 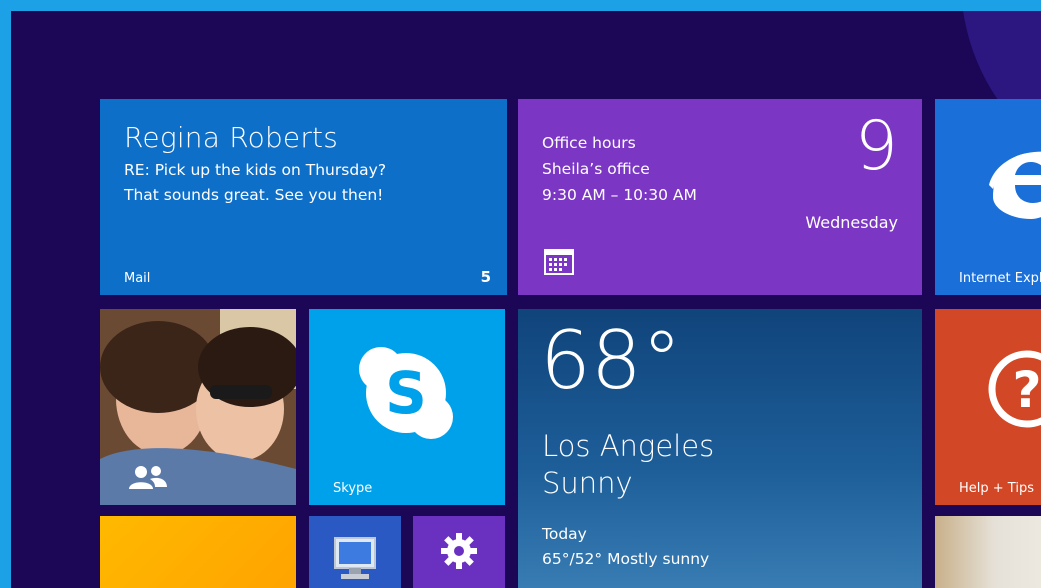 I want to click on photos-tile, so click(x=988, y=552).